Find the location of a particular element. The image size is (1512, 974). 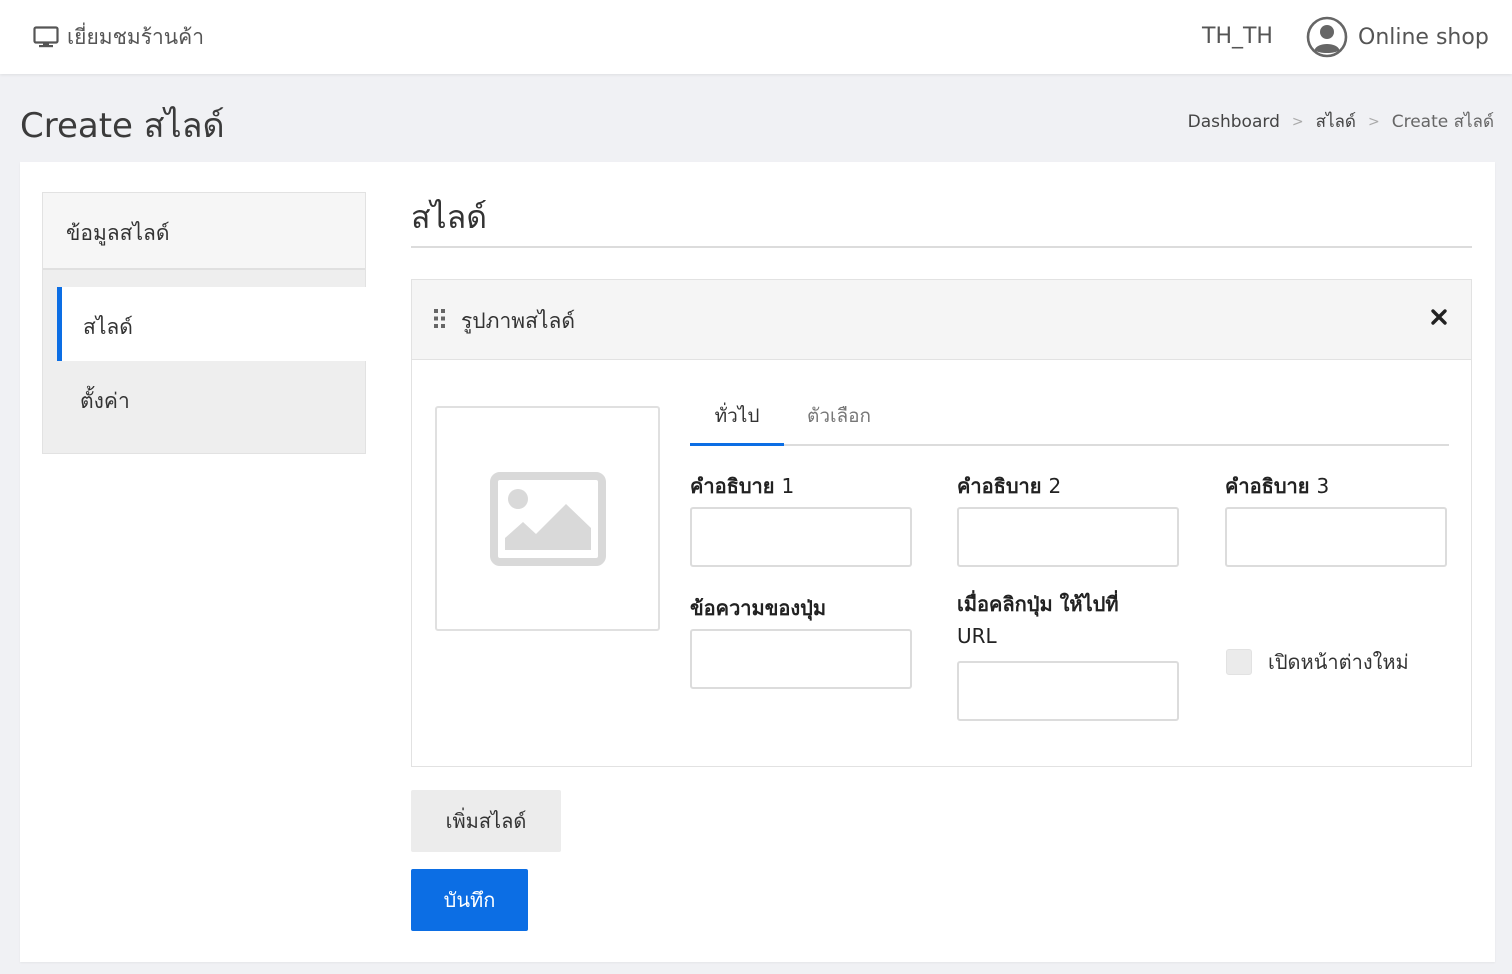

sidebar: ข้อมูลสไลด์ สไลด์ ตั้งค่า is located at coordinates (204, 323).